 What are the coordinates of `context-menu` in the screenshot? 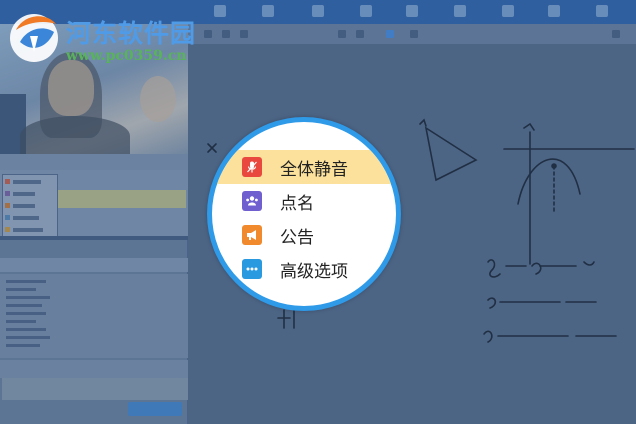 It's located at (30, 206).